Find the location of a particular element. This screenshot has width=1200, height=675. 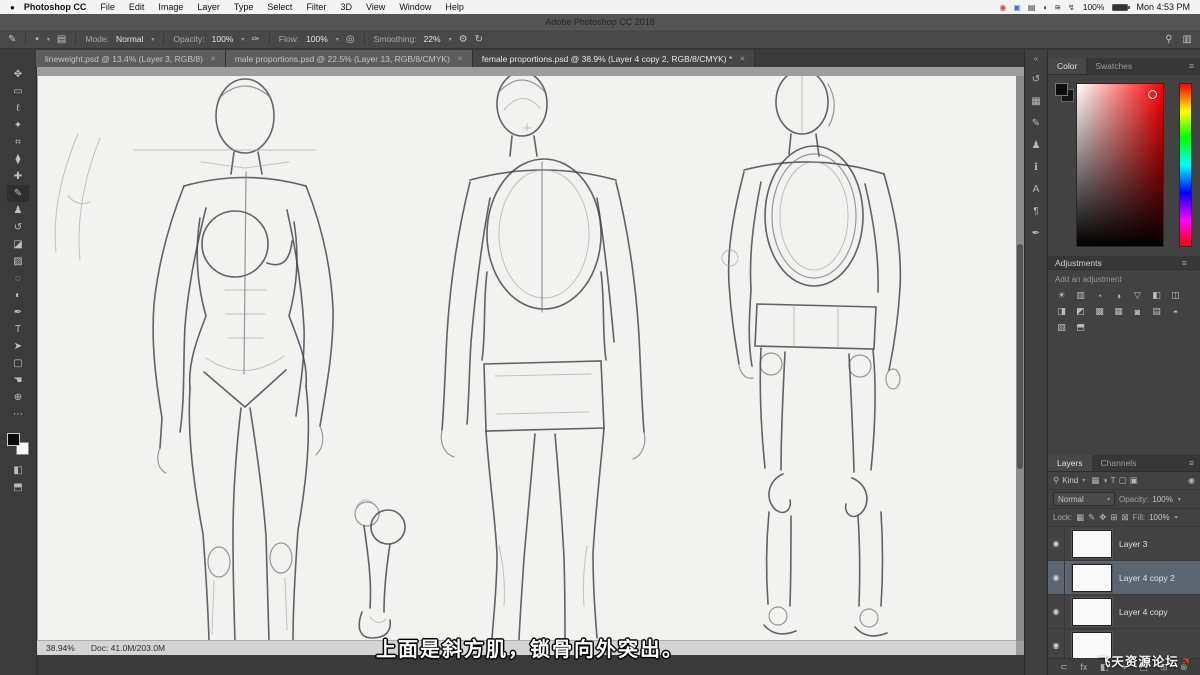

info-panel-icon: ℹ is located at coordinates (1036, 167).